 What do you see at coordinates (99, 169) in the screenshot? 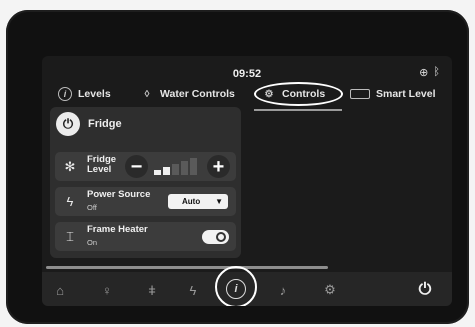
I see `fridge-level-label-line2: Level` at bounding box center [99, 169].